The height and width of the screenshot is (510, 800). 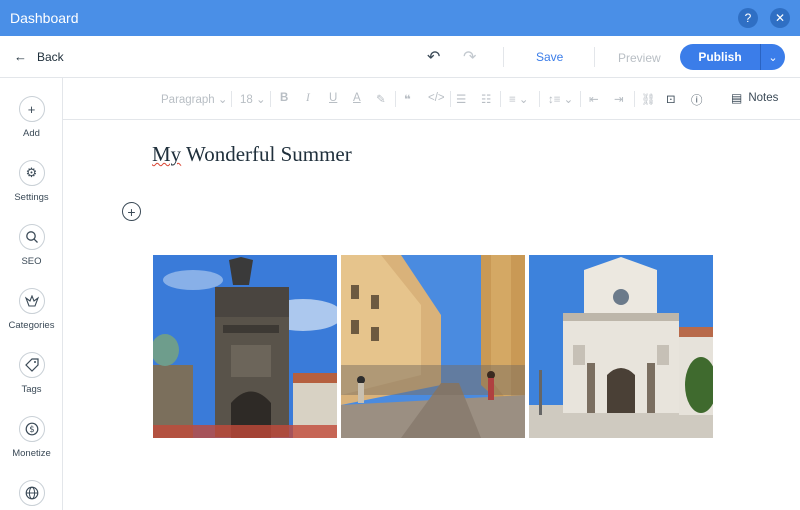 What do you see at coordinates (436, 98) in the screenshot?
I see `code-icon: </>` at bounding box center [436, 98].